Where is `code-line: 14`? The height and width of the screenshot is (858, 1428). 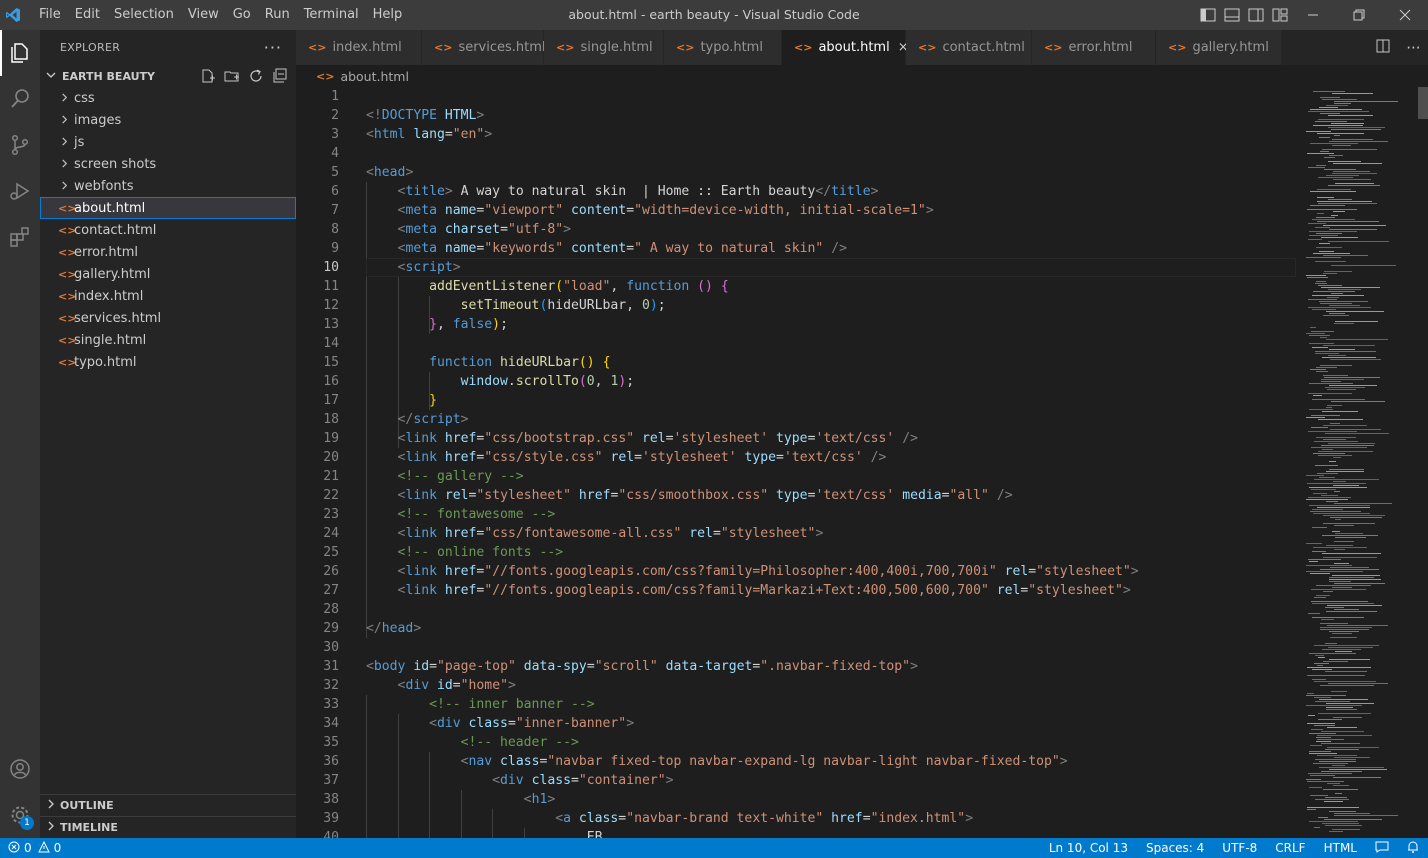
code-line: 14 is located at coordinates (796, 343).